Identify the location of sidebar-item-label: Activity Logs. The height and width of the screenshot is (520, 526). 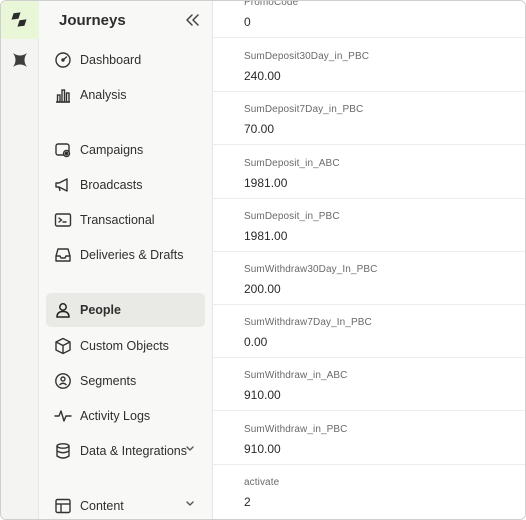
(115, 416).